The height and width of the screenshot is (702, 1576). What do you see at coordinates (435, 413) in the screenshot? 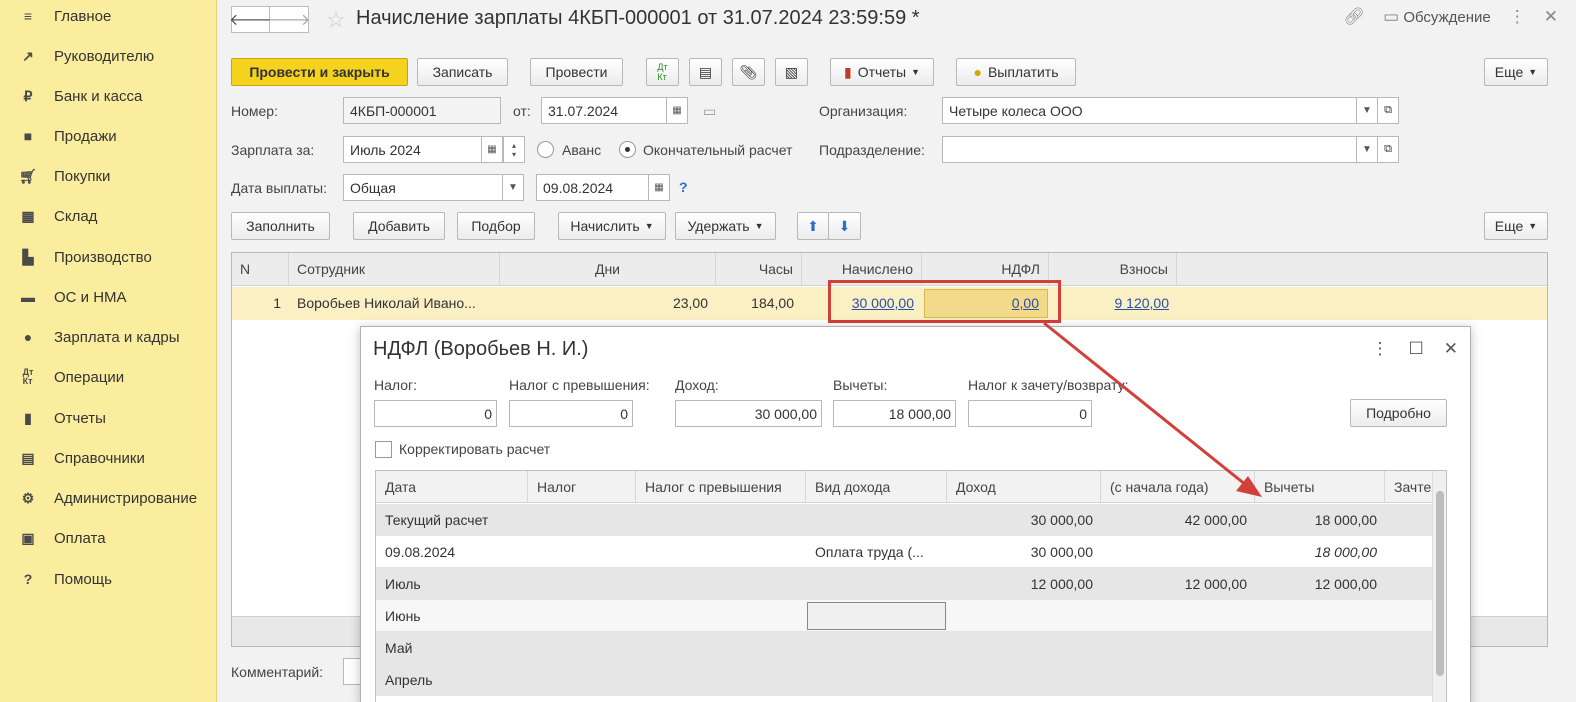
I see `tax-field: 0` at bounding box center [435, 413].